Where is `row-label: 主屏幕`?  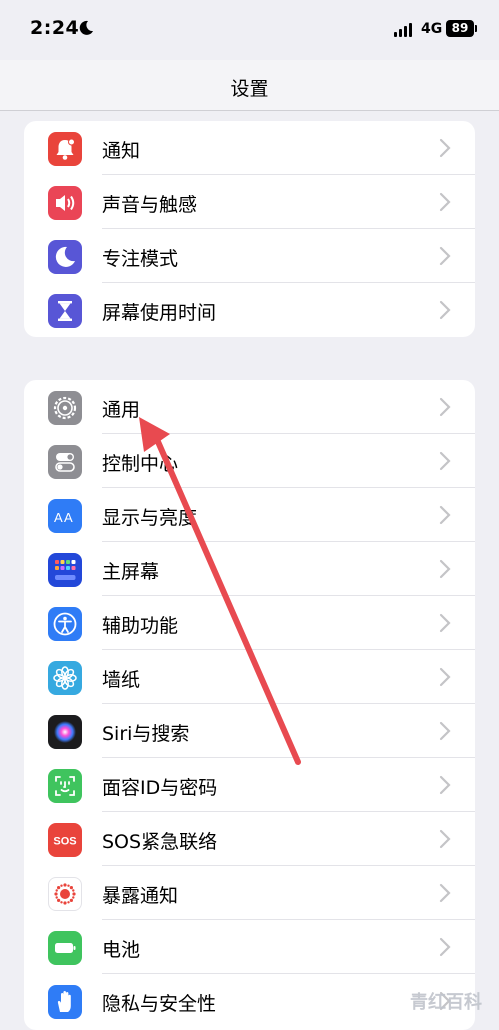
row-label: 主屏幕 is located at coordinates (131, 572).